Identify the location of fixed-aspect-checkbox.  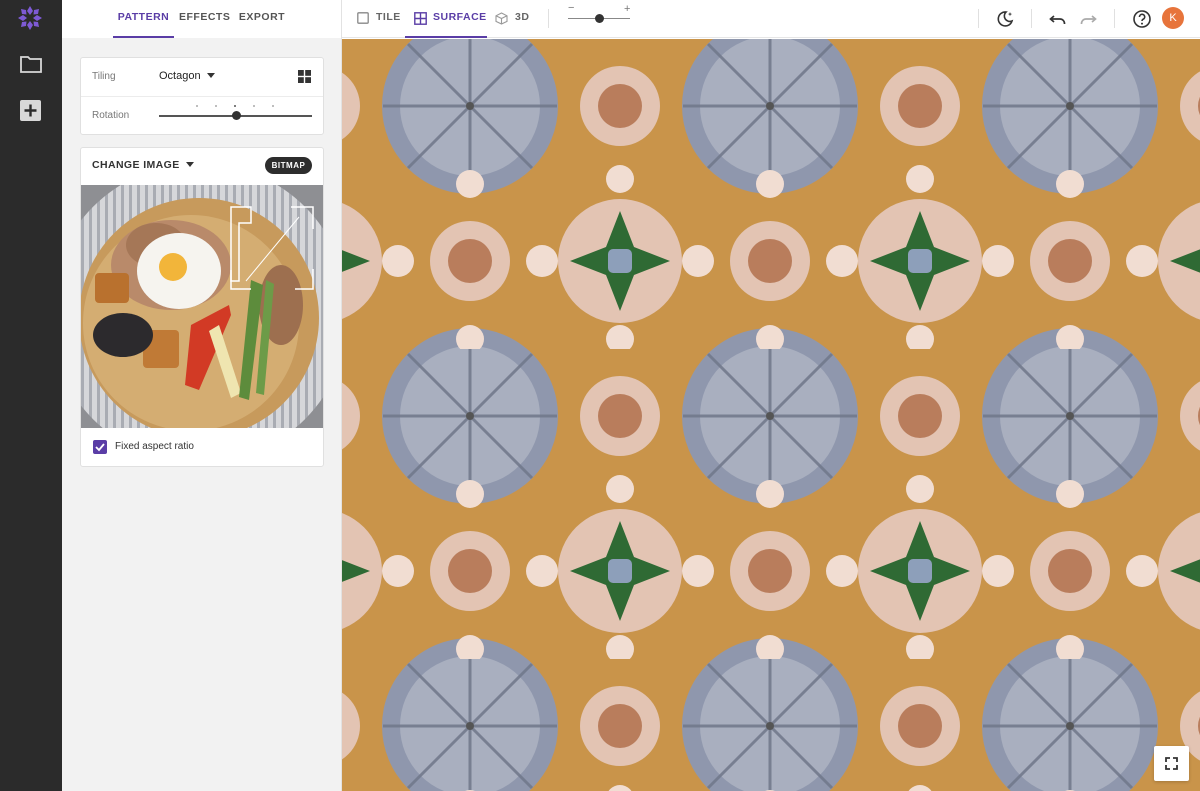
(100, 447).